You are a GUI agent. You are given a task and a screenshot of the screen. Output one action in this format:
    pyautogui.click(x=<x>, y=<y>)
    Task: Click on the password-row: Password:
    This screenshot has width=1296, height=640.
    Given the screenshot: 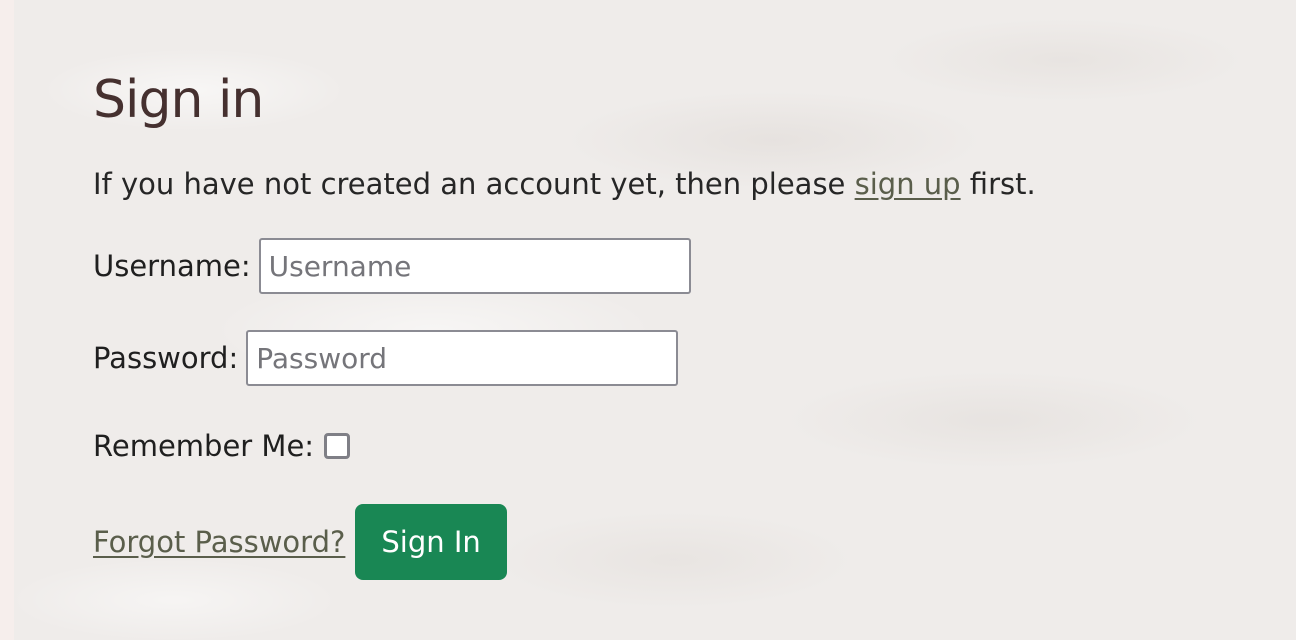 What is the action you would take?
    pyautogui.click(x=564, y=358)
    